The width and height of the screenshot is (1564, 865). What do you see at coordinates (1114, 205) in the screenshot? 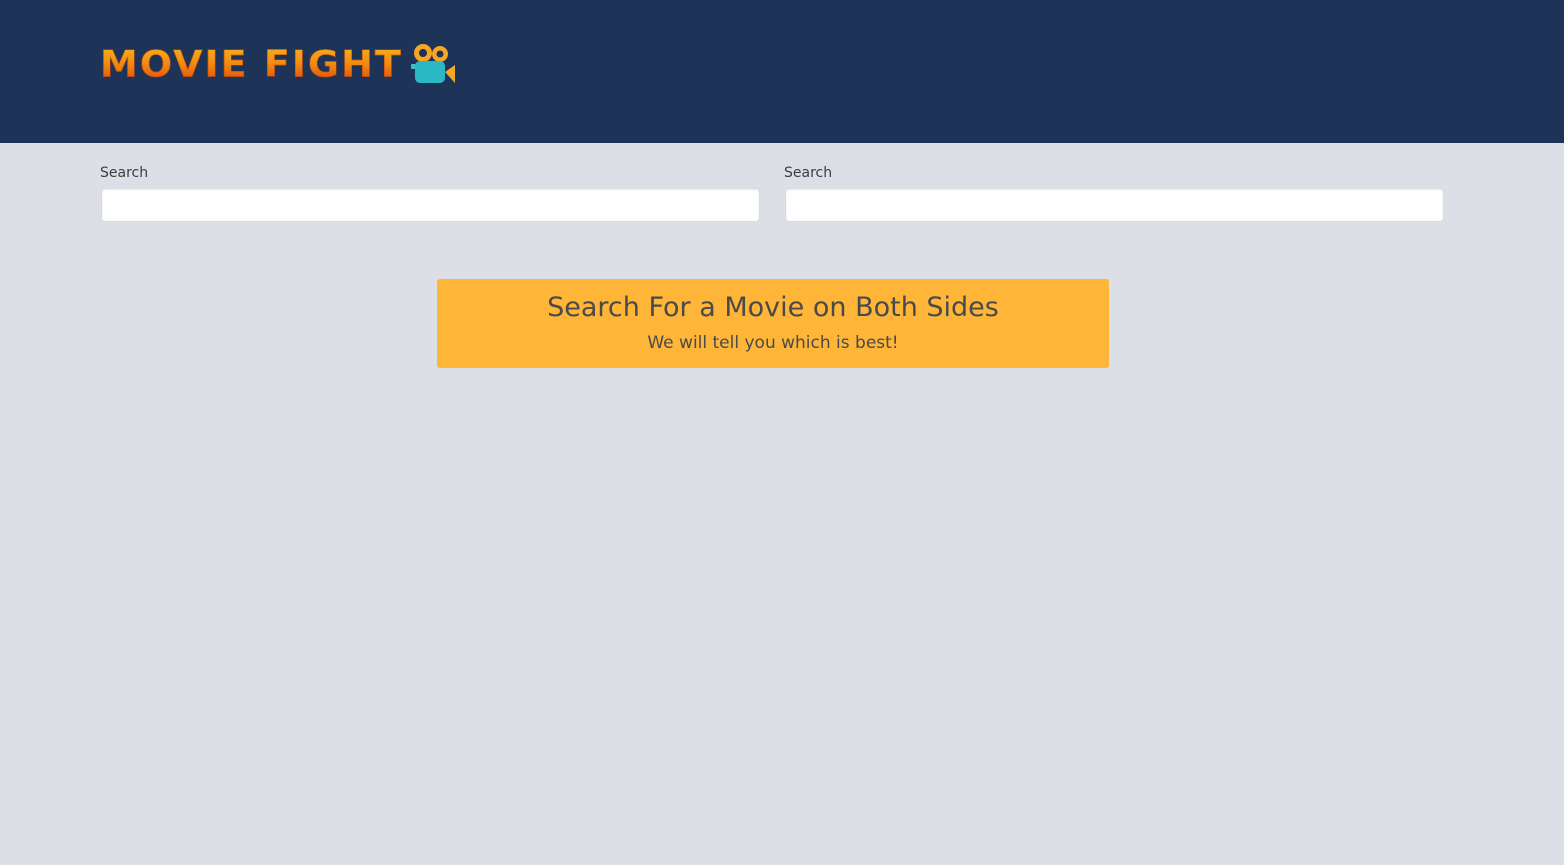
I see `right-search-input` at bounding box center [1114, 205].